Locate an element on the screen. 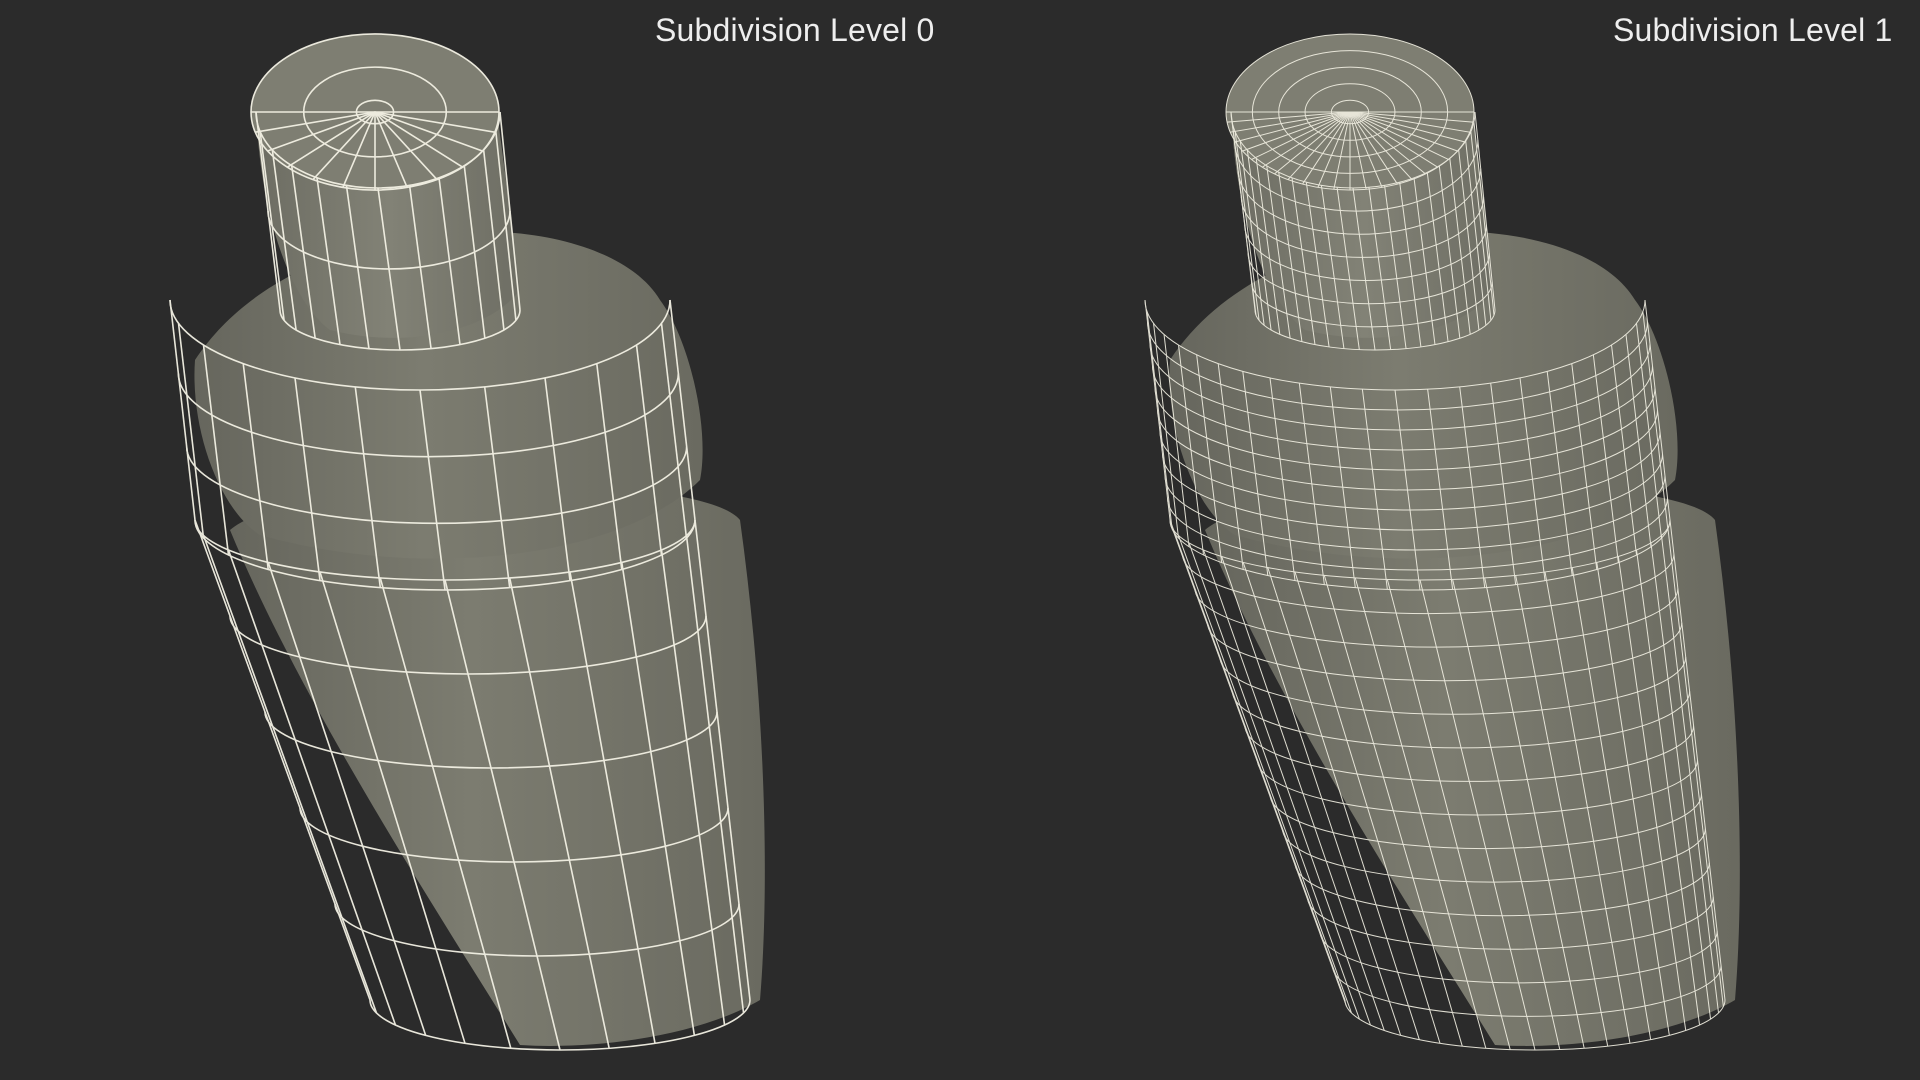 This screenshot has height=1080, width=1920. subdivision-level-0-label: Subdivision Level 0 is located at coordinates (795, 30).